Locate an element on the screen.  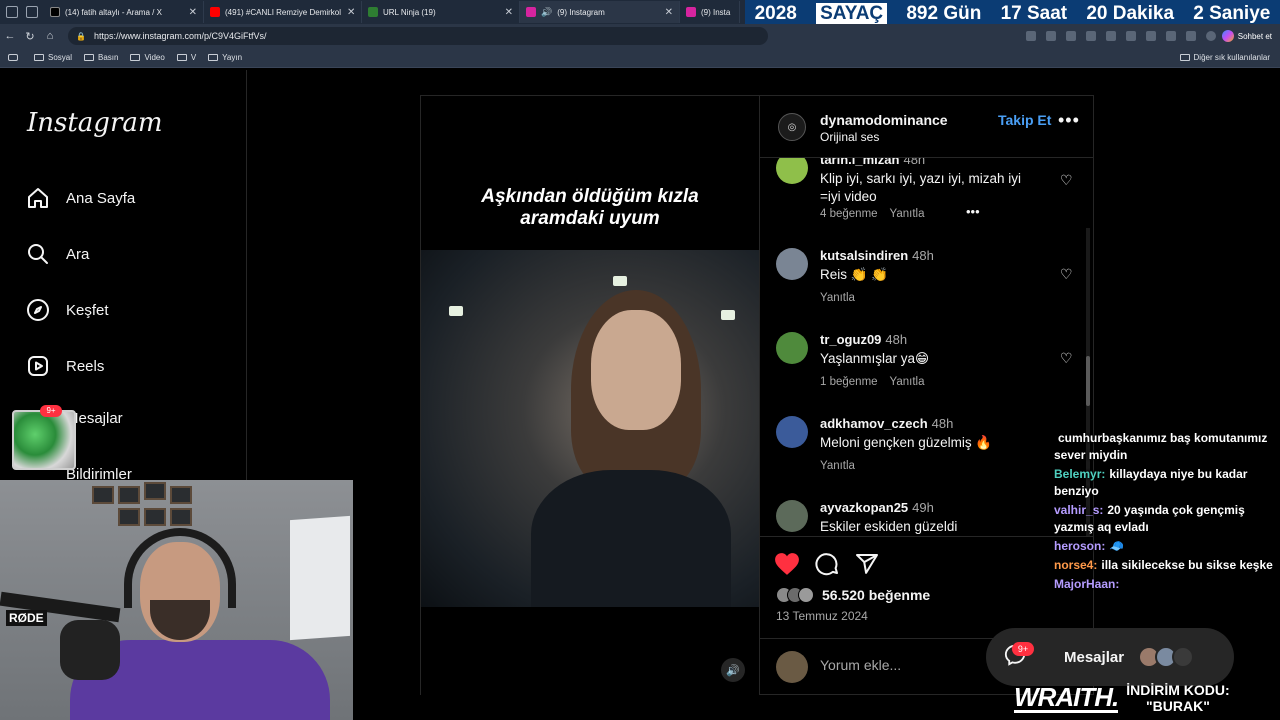
comment-icon is located at coordinates (827, 564).